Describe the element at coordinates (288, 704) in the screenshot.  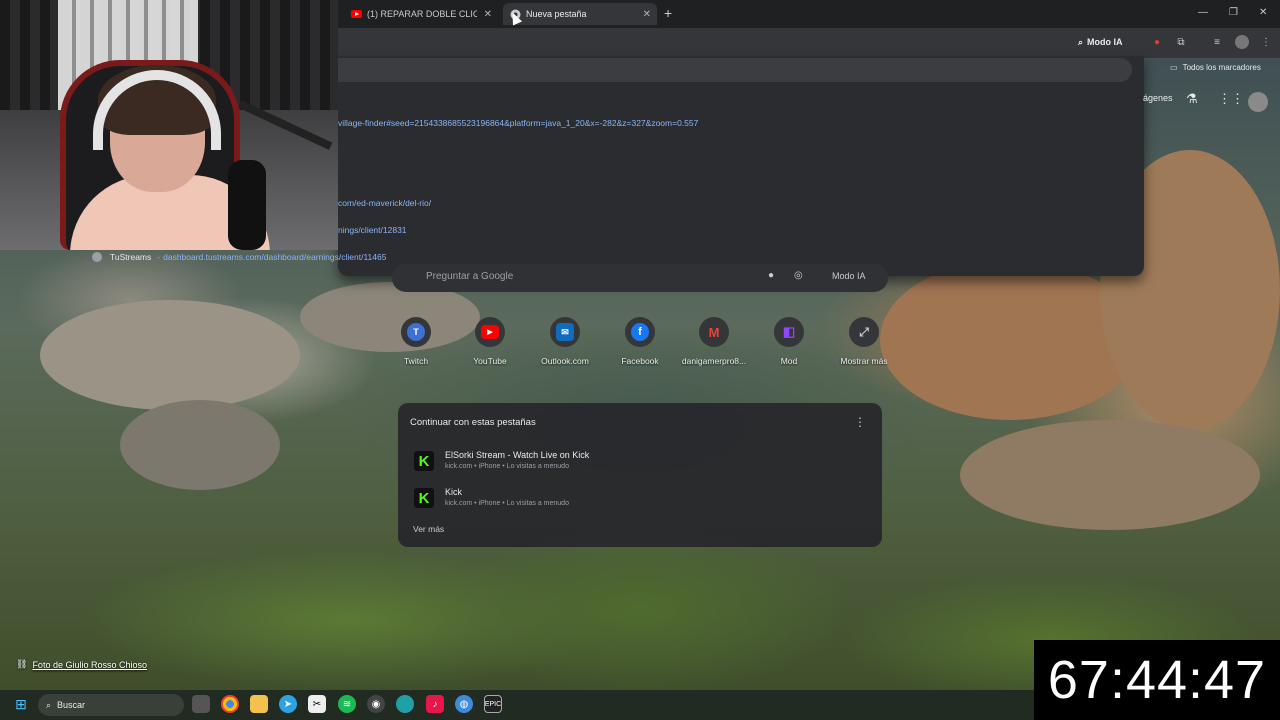
I see `telegram-icon: ➤` at that location.